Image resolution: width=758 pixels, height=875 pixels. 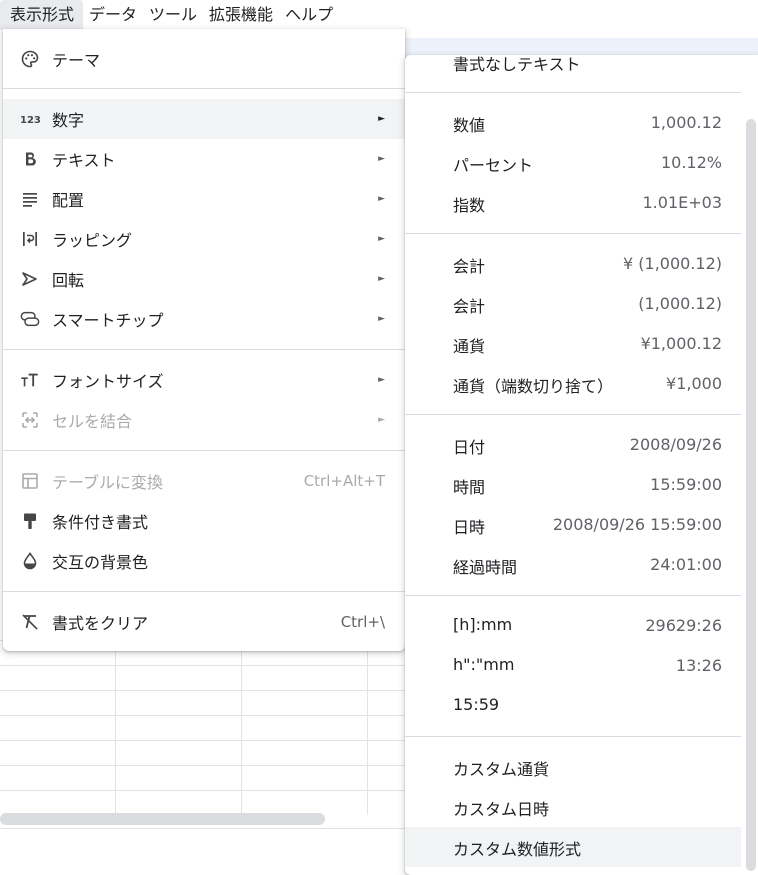 What do you see at coordinates (469, 205) in the screenshot?
I see `submenu-item-label: 指数` at bounding box center [469, 205].